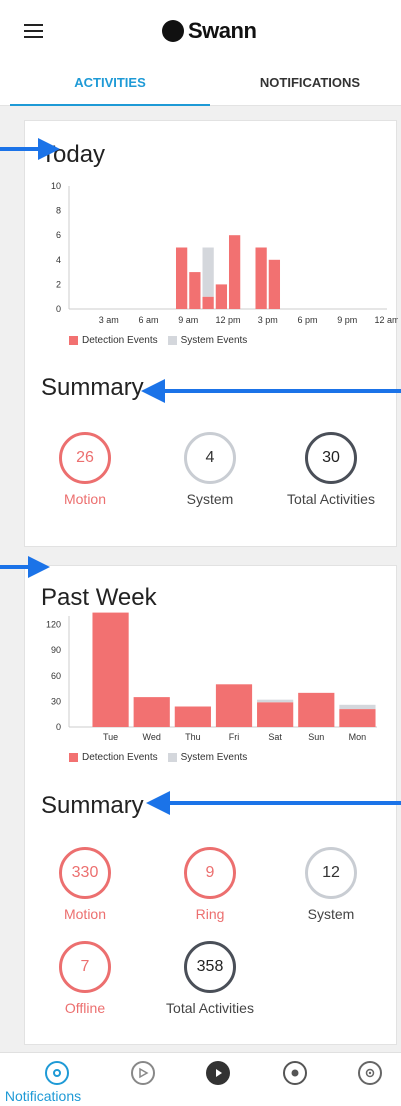  What do you see at coordinates (110, 737) in the screenshot?
I see `x-tick-label: Tue` at bounding box center [110, 737].